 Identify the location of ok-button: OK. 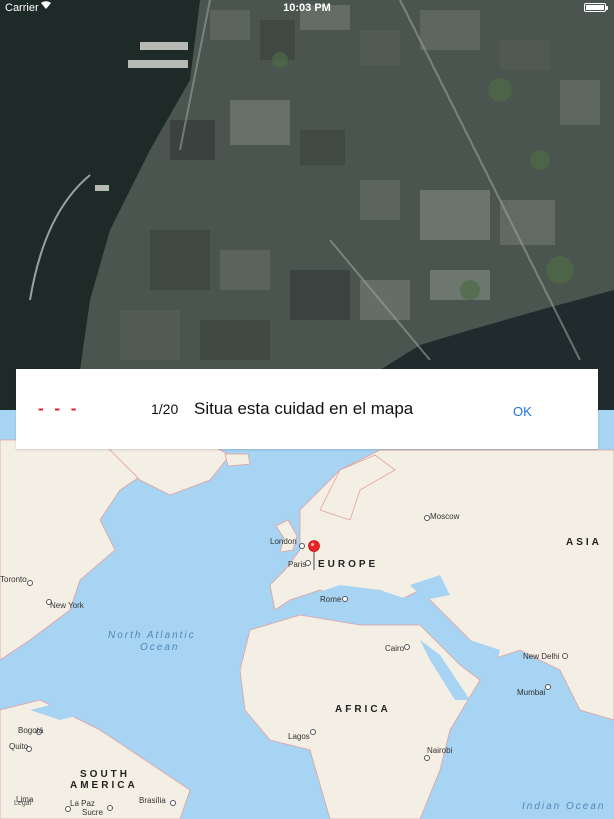
(522, 411).